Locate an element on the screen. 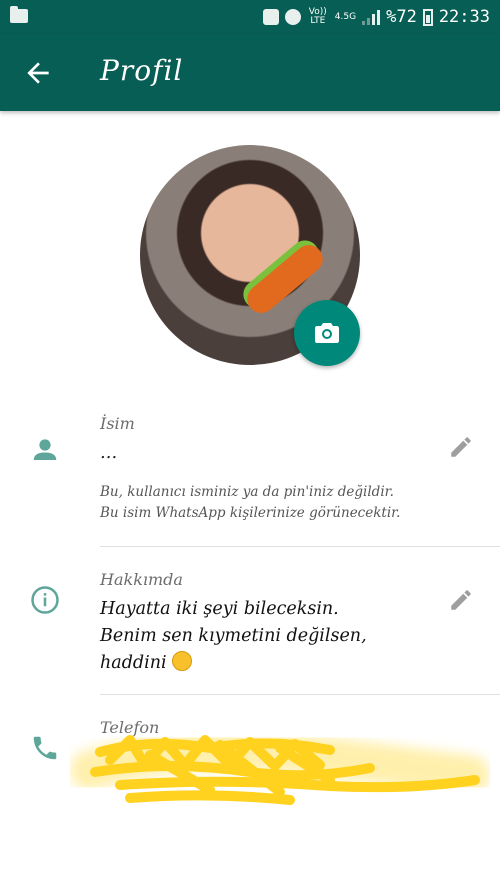  app-bar: Profil is located at coordinates (250, 72).